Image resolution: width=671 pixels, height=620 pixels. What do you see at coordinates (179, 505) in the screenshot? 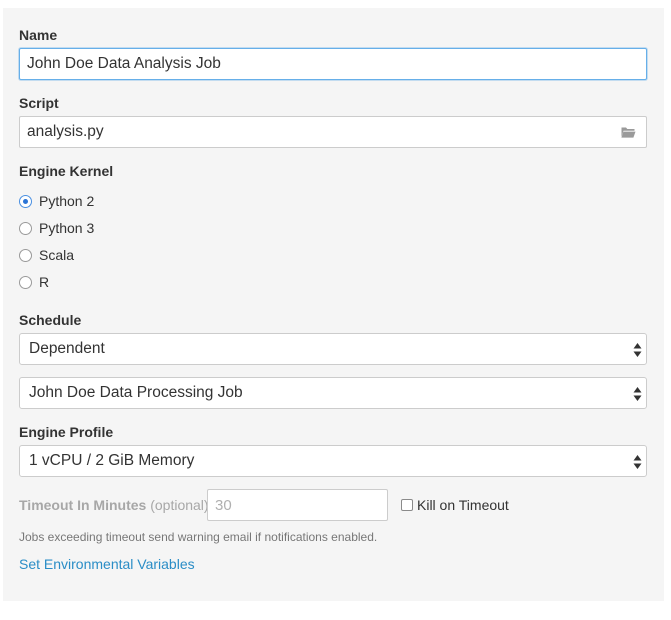
I see `timeout-optional-text: (optional)` at bounding box center [179, 505].